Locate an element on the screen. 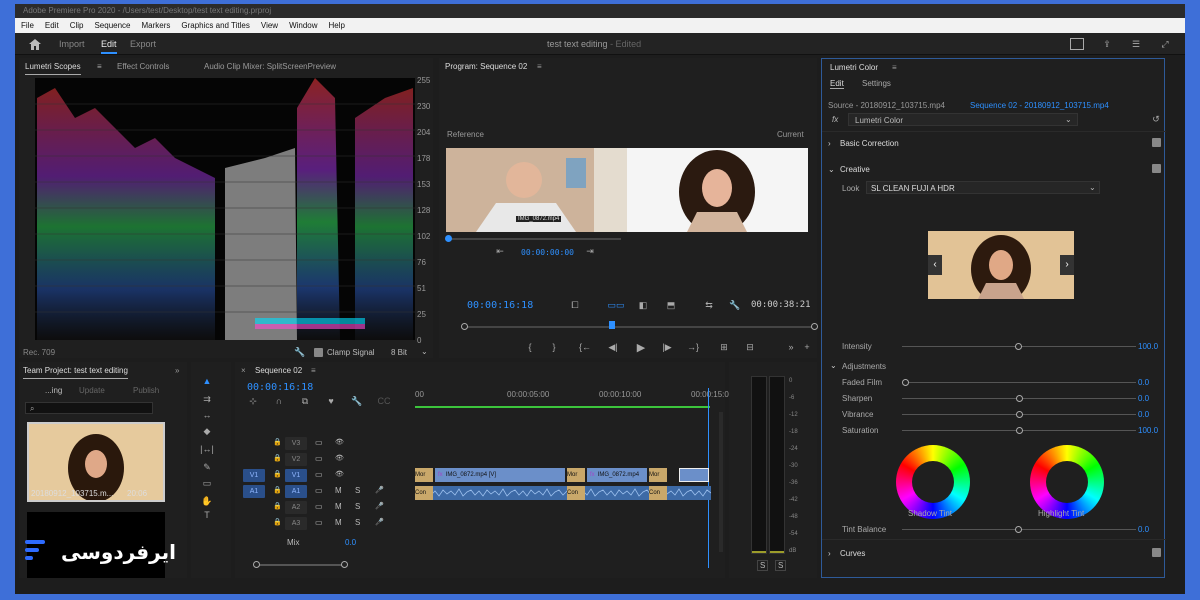 The width and height of the screenshot is (1200, 600). sequence-source-label: Sequence 02 - 20180912_103715.mp4 is located at coordinates (1039, 105).